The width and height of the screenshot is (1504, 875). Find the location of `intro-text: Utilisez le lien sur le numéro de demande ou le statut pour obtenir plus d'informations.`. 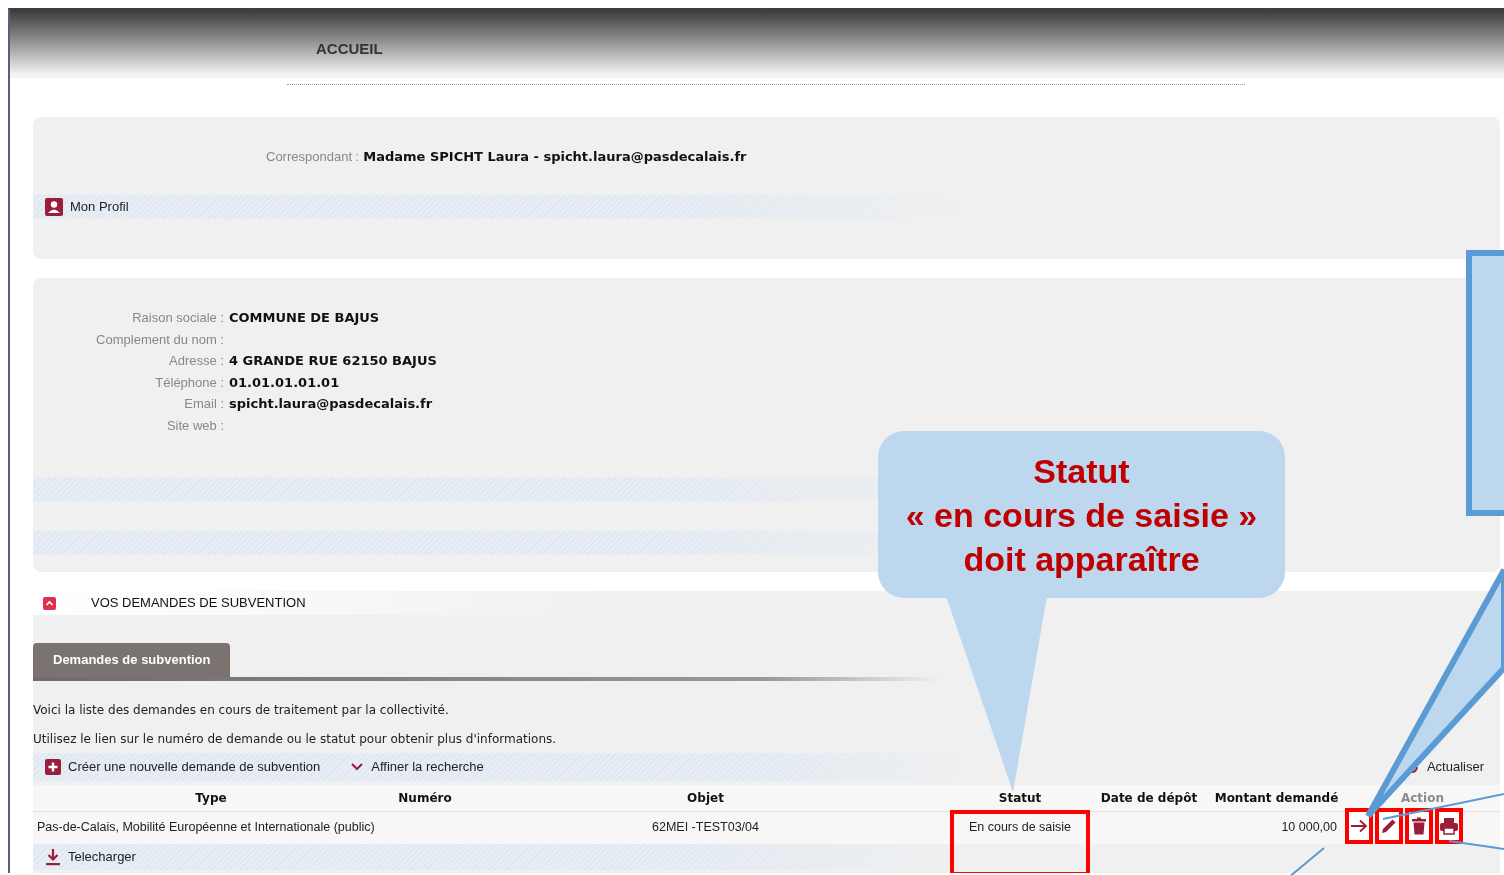

intro-text: Utilisez le lien sur le numéro de demande ou le statut pour obtenir plus d'informations. is located at coordinates (295, 739).